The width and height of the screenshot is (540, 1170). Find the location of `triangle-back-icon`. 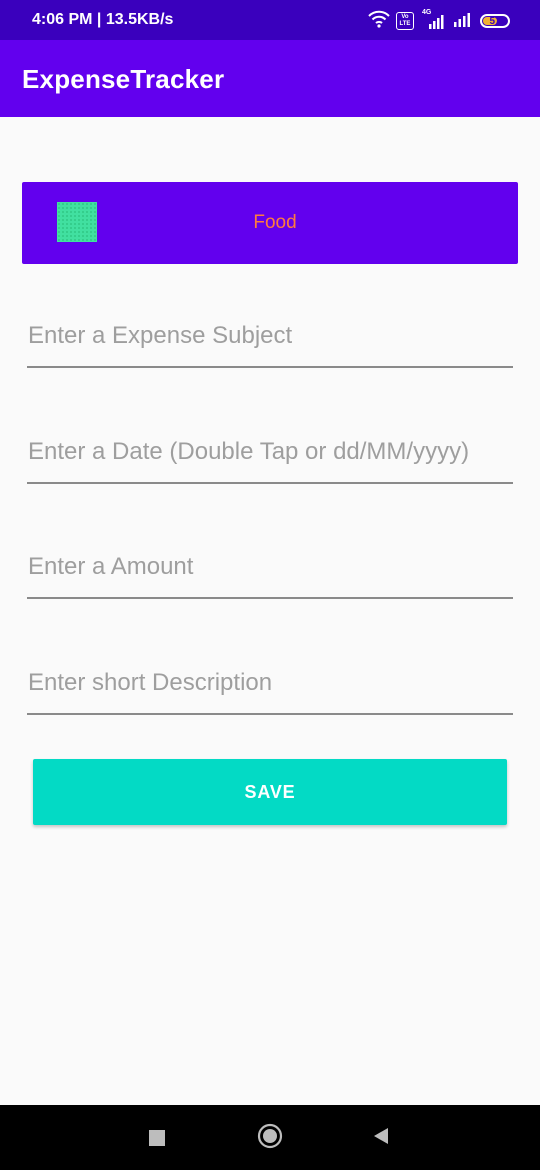

triangle-back-icon is located at coordinates (381, 1138).